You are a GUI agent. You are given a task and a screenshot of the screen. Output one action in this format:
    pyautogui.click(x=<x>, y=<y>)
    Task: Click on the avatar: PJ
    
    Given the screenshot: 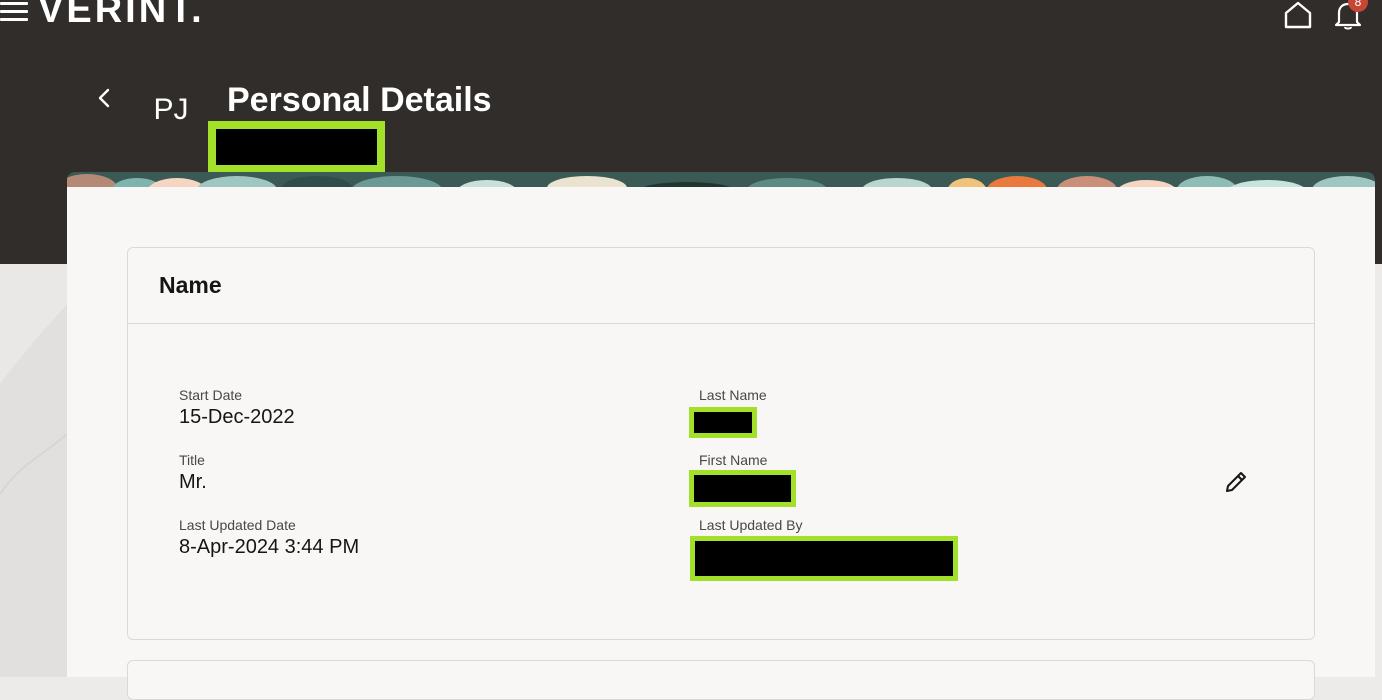 What is the action you would take?
    pyautogui.click(x=171, y=109)
    